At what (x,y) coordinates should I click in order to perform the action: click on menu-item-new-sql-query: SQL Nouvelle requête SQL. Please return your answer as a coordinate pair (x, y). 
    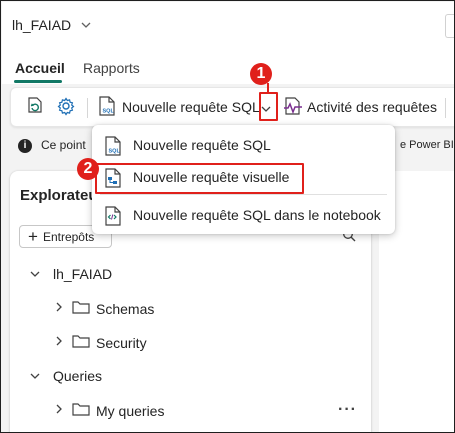
    Looking at the image, I should click on (243, 145).